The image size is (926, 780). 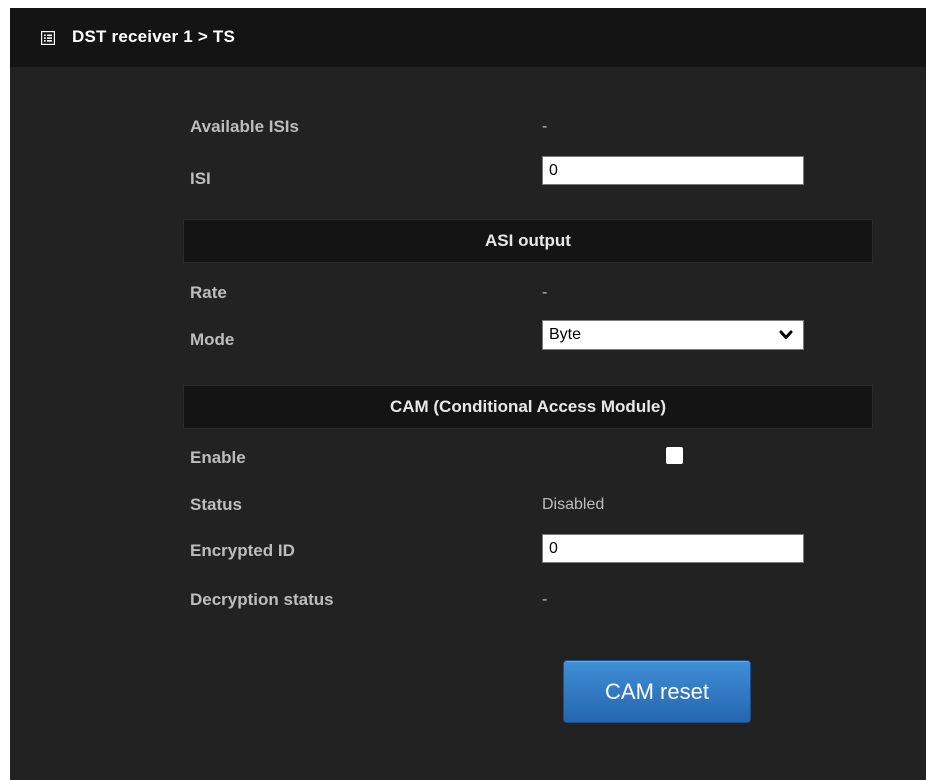 I want to click on isi-input, so click(x=673, y=170).